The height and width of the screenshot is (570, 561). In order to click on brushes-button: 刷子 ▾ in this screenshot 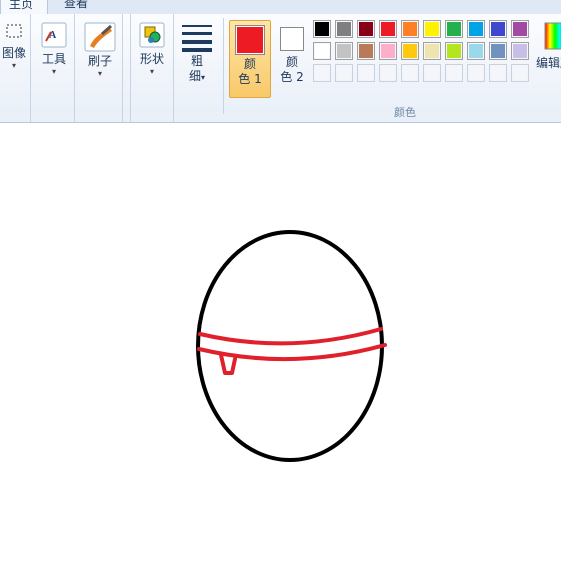, I will do `click(100, 50)`.